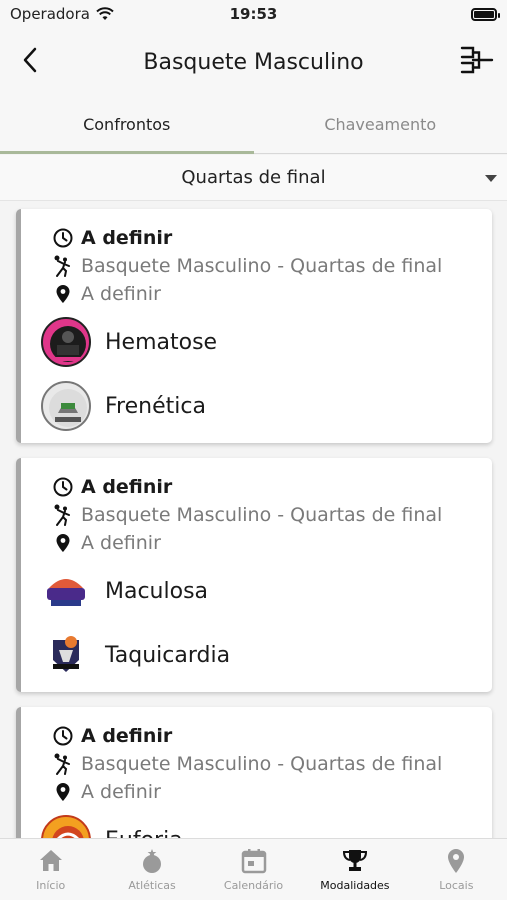 This screenshot has width=507, height=900. I want to click on tabbar-item-locais: Locais, so click(456, 869).